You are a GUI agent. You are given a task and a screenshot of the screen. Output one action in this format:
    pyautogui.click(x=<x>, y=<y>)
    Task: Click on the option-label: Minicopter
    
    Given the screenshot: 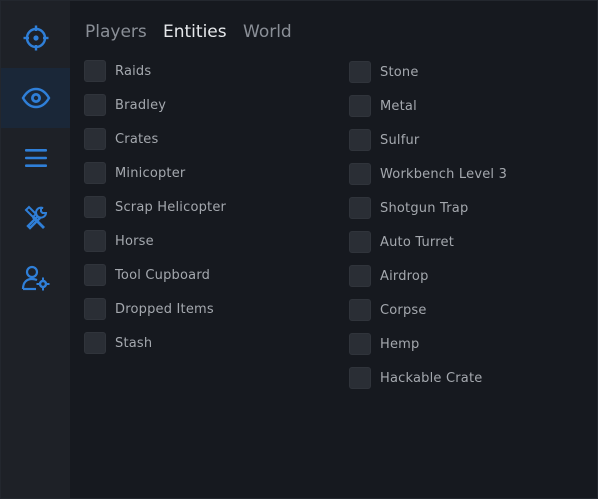 What is the action you would take?
    pyautogui.click(x=150, y=173)
    